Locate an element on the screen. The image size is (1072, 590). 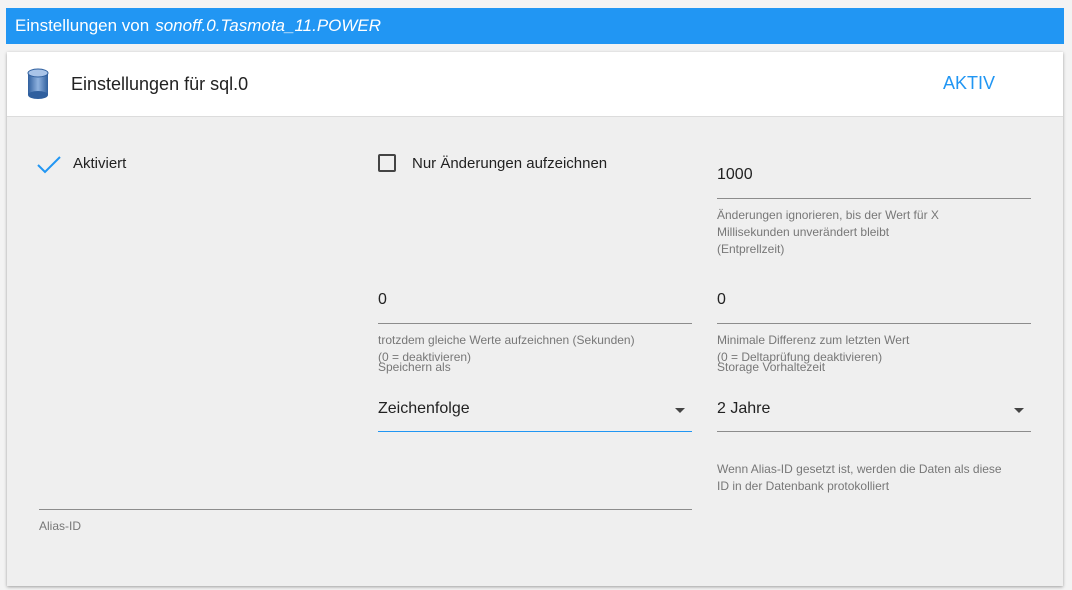
retention-label: Storage Vorhaltezeit is located at coordinates (771, 367).